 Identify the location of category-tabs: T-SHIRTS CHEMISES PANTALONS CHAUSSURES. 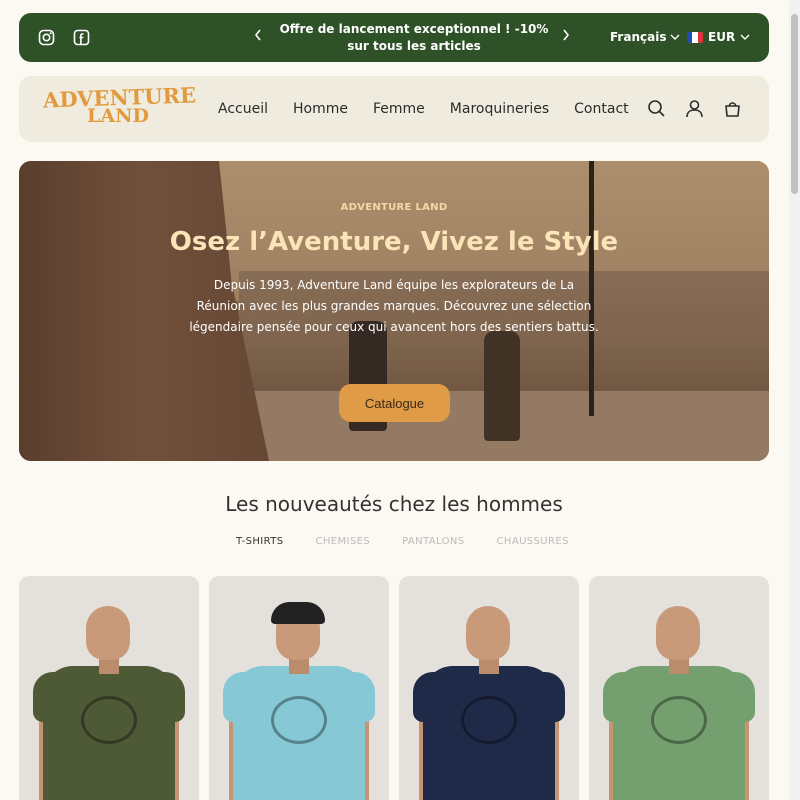
(402, 541).